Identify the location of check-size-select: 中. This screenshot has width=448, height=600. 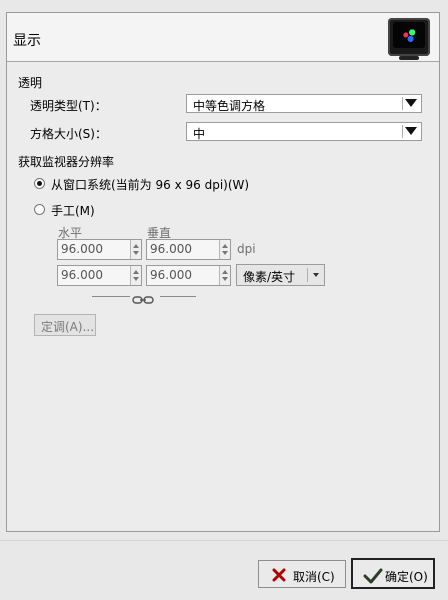
(304, 131).